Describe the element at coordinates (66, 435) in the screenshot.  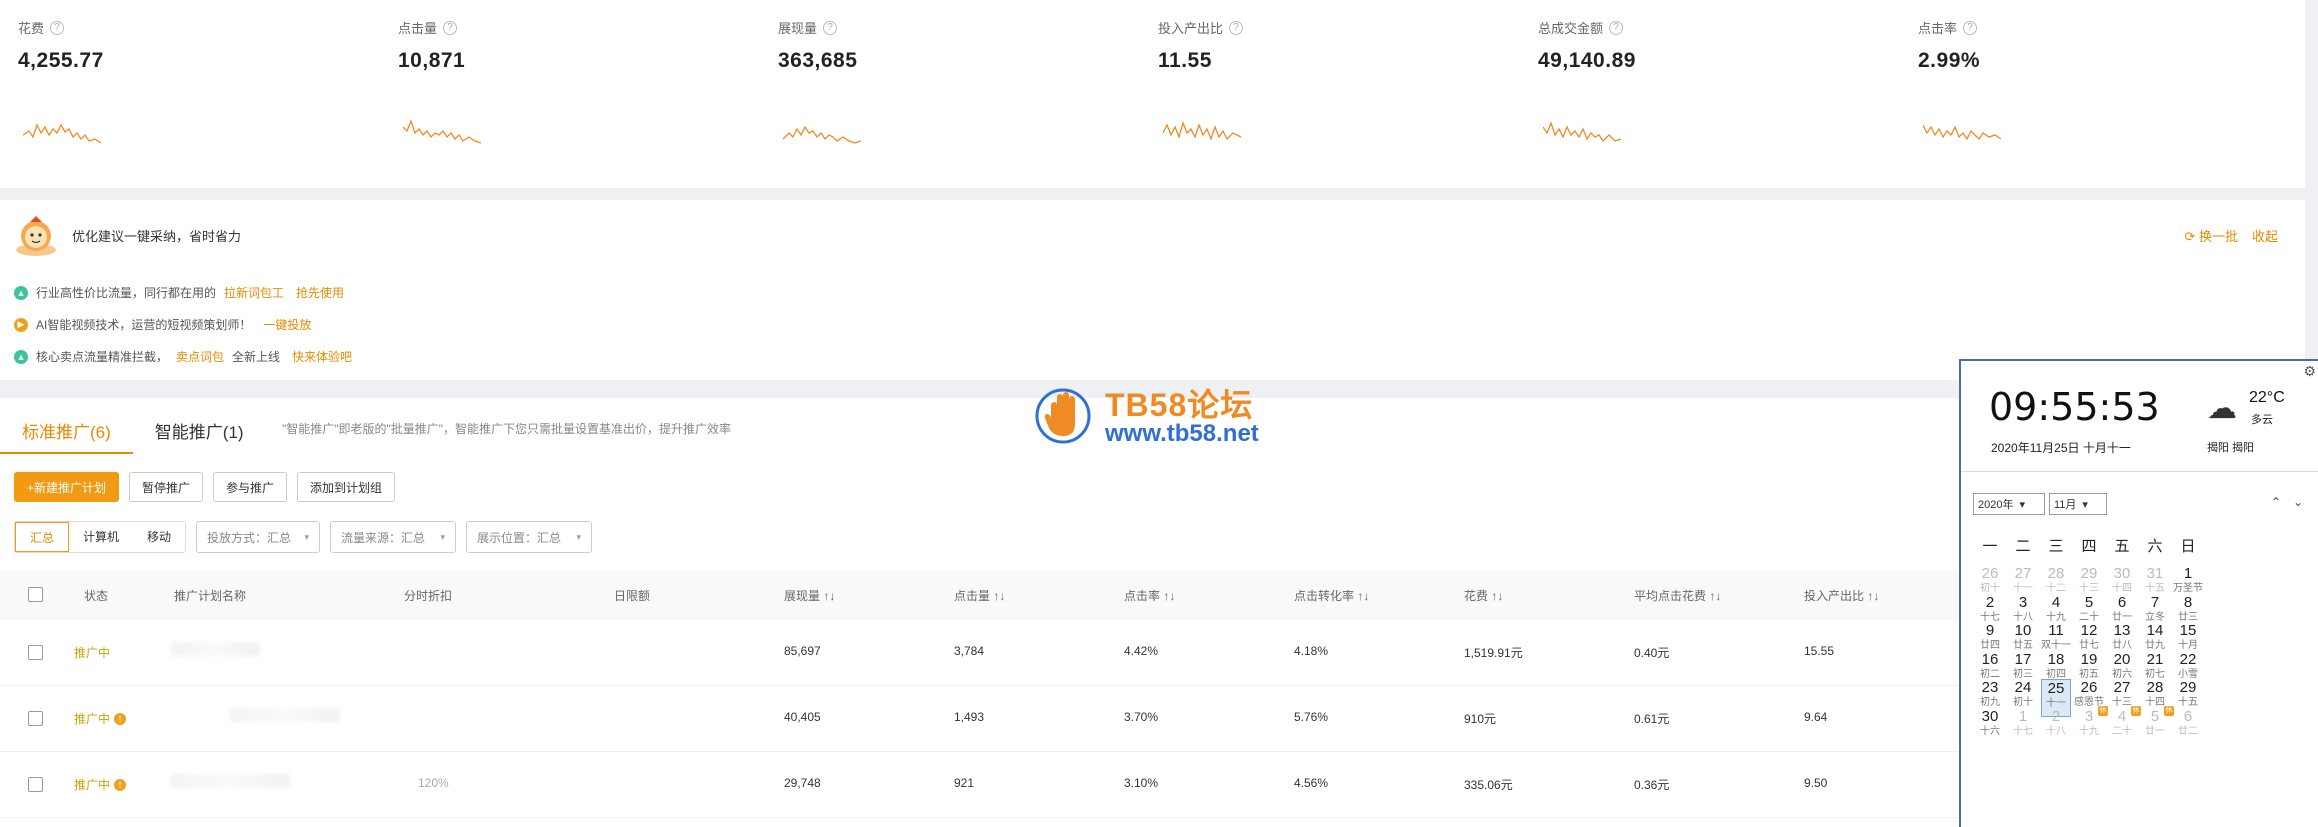
I see `tab-standard: 标准推广(6)` at that location.